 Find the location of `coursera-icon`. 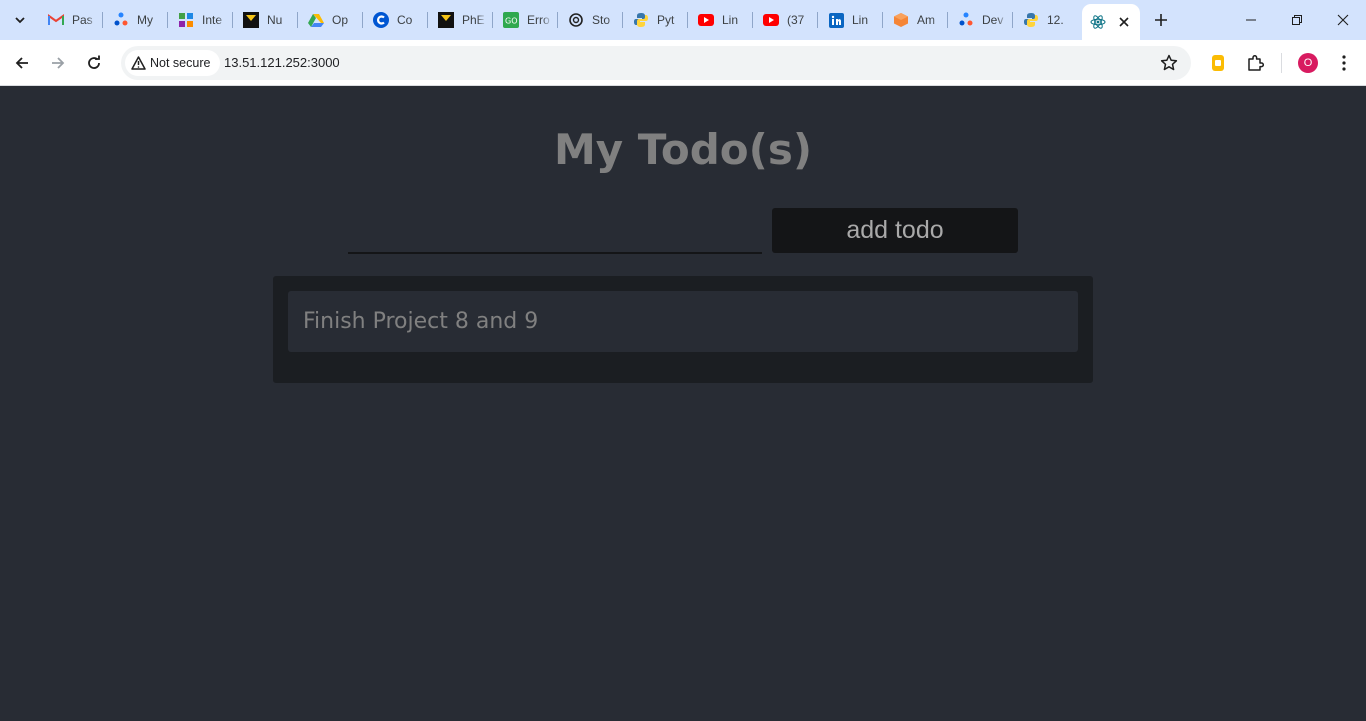

coursera-icon is located at coordinates (381, 20).